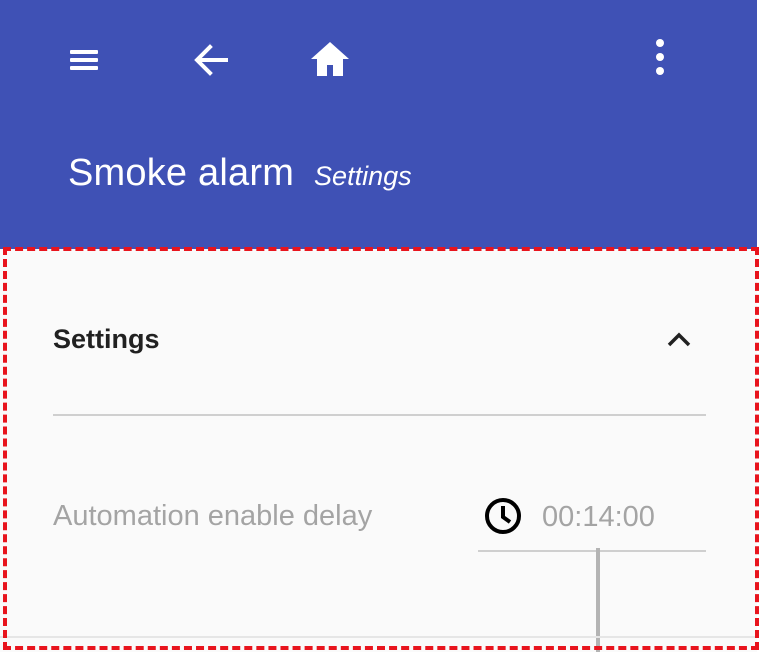 Image resolution: width=762 pixels, height=652 pixels. I want to click on menu-icon, so click(84, 60).